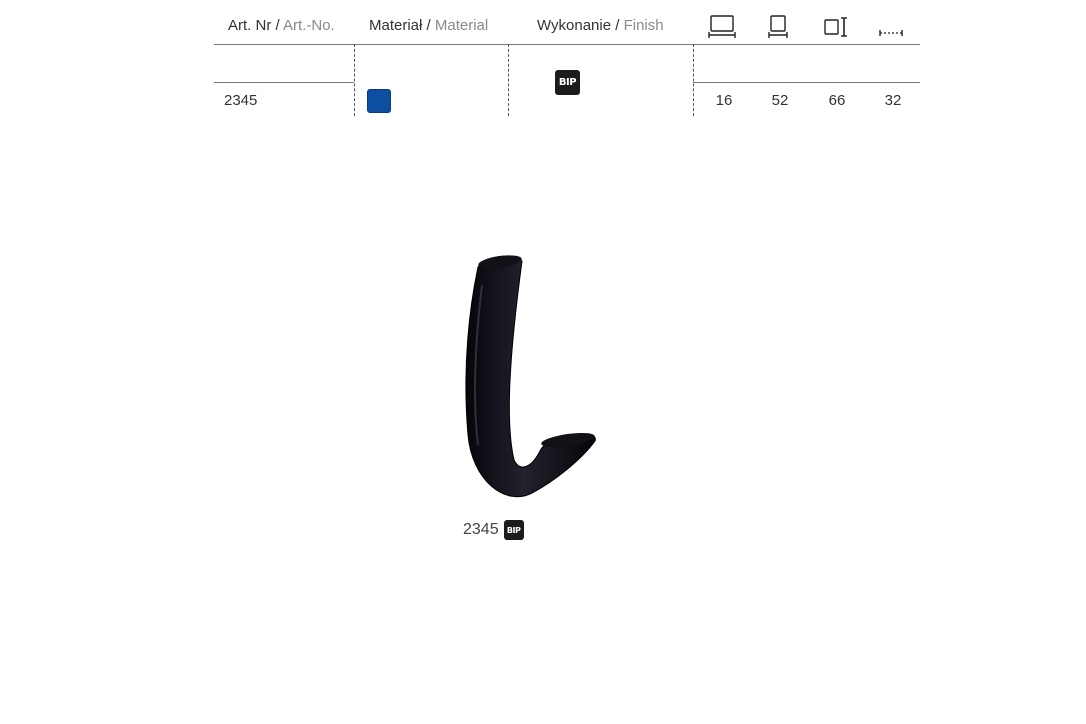 This screenshot has width=1086, height=724. I want to click on header-art-nr: Art. Nr / Art.-No., so click(281, 25).